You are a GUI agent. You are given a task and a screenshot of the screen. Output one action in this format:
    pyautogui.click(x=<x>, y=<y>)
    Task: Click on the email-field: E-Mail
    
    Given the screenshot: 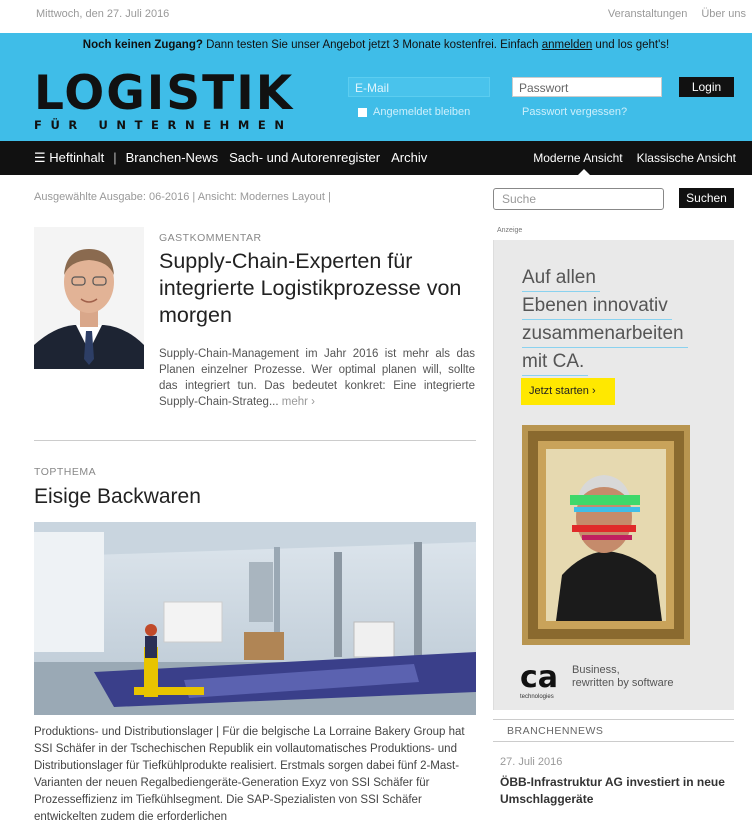 What is the action you would take?
    pyautogui.click(x=419, y=87)
    